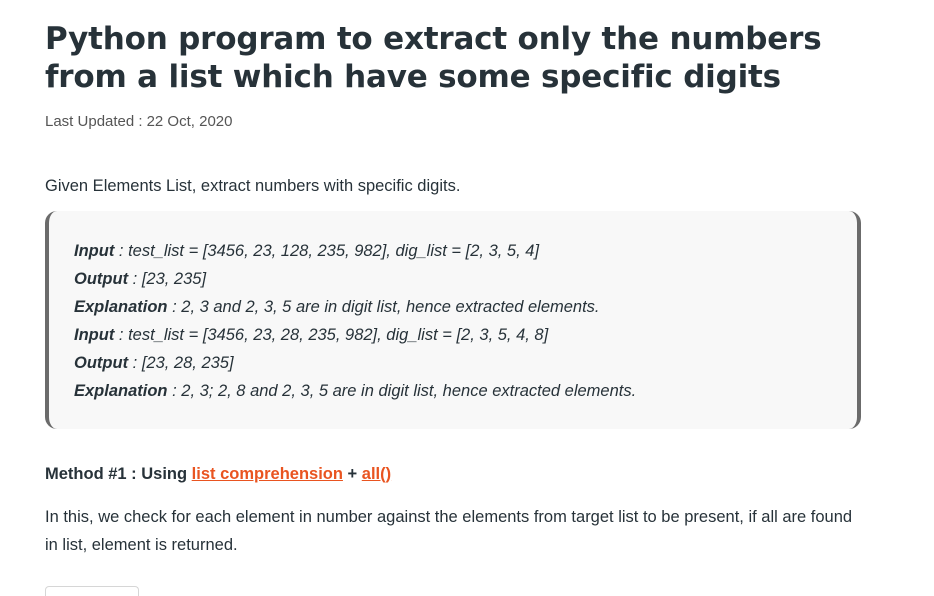  I want to click on code-tab, so click(92, 591).